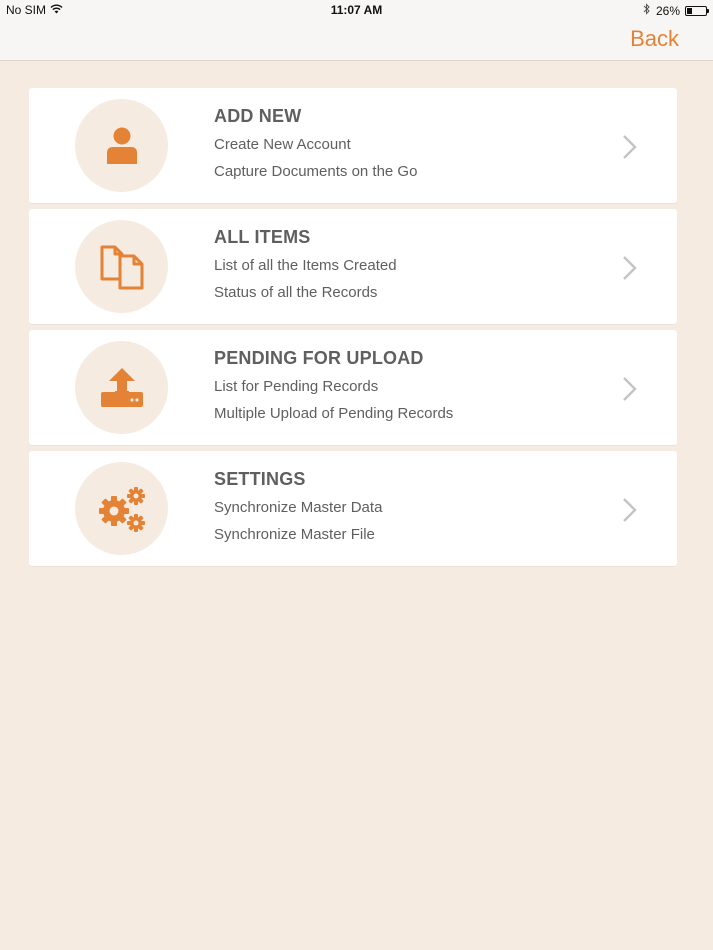  I want to click on status-right: 26%, so click(676, 10).